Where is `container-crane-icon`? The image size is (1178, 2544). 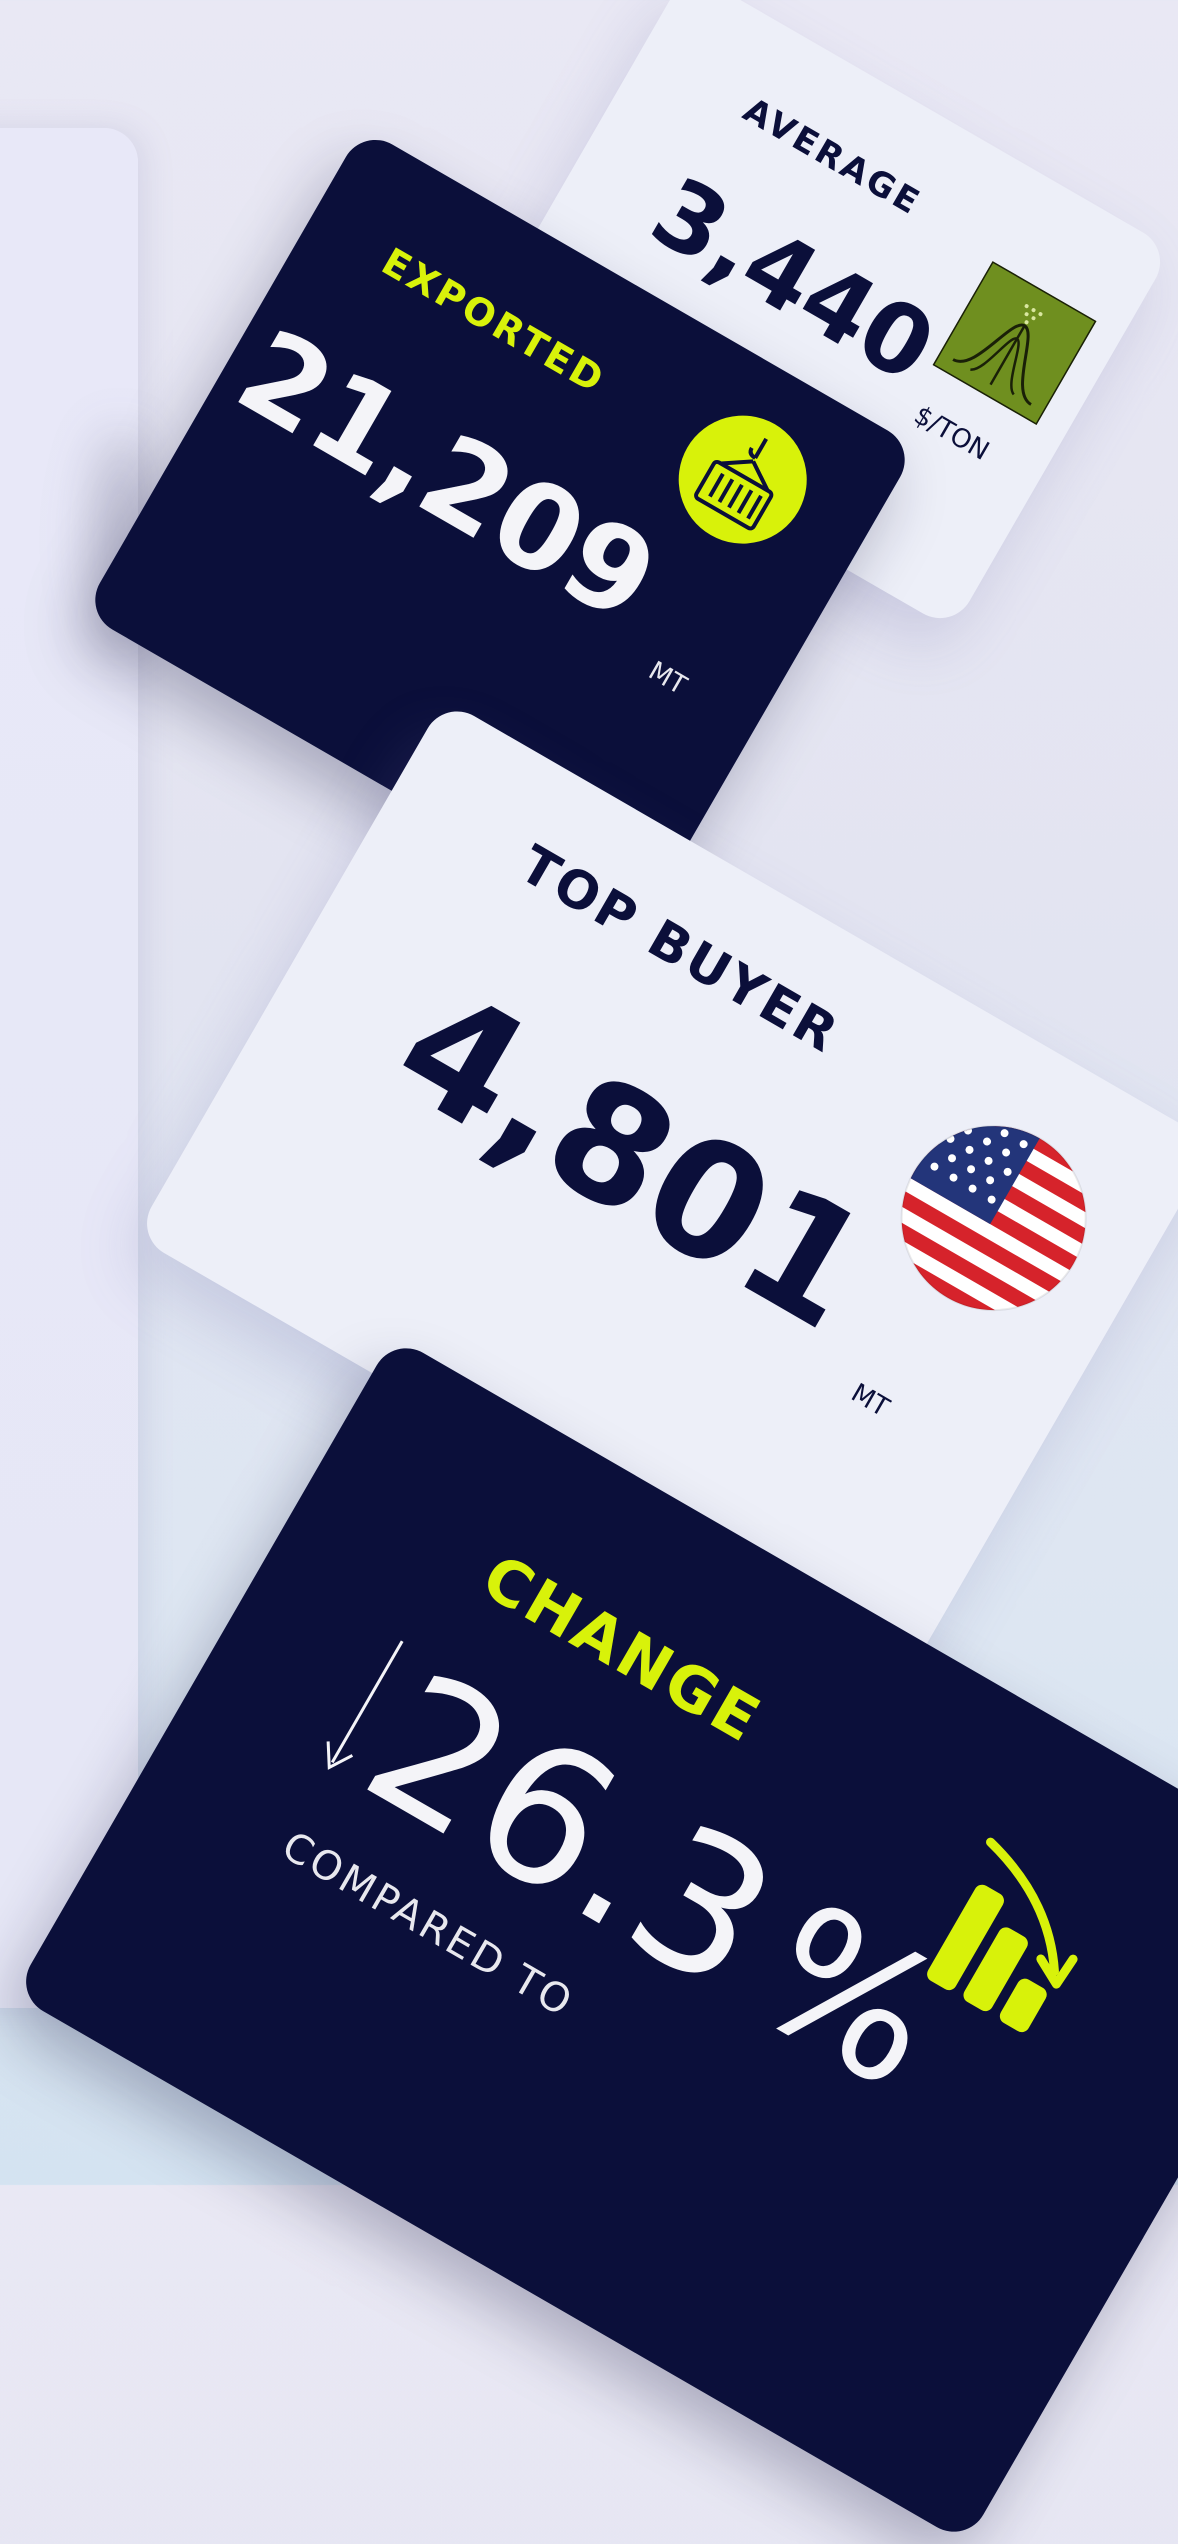
container-crane-icon is located at coordinates (743, 480).